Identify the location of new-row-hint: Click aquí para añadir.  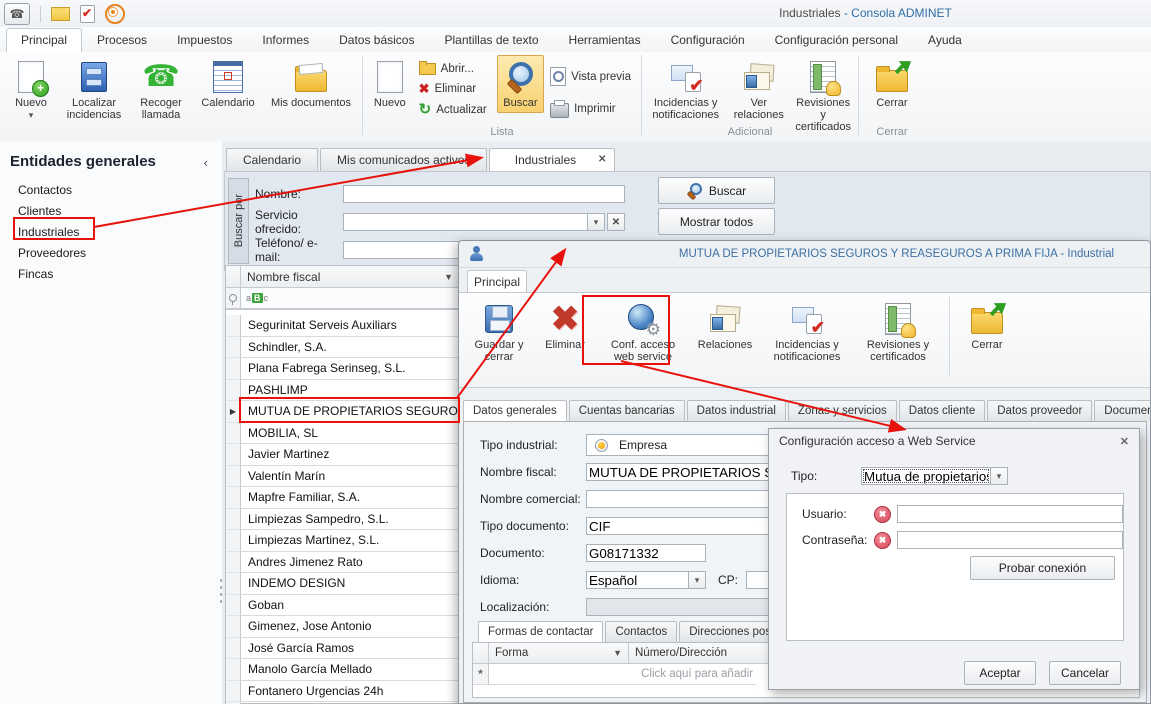
(623, 674).